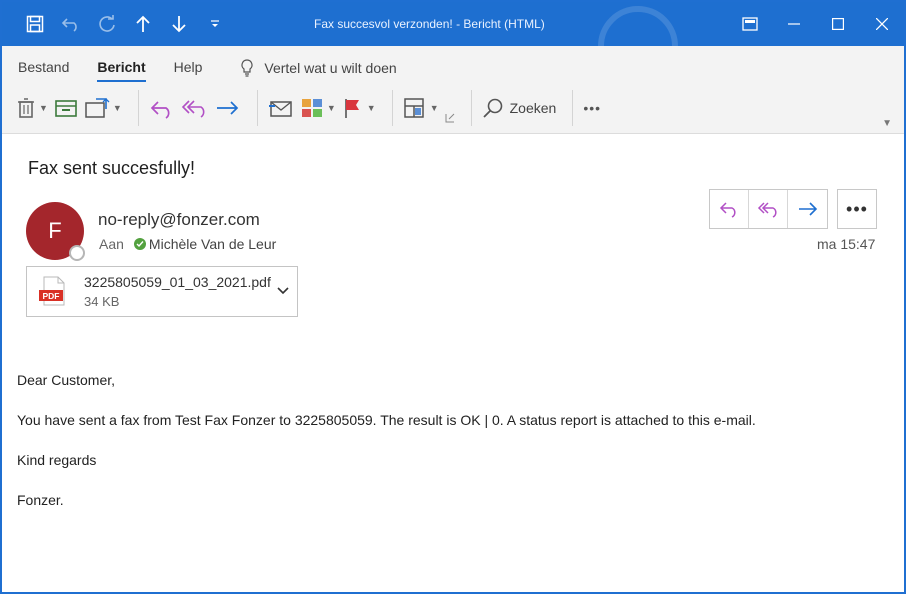 The width and height of the screenshot is (906, 594). I want to click on categorize-icon, so click(311, 108).